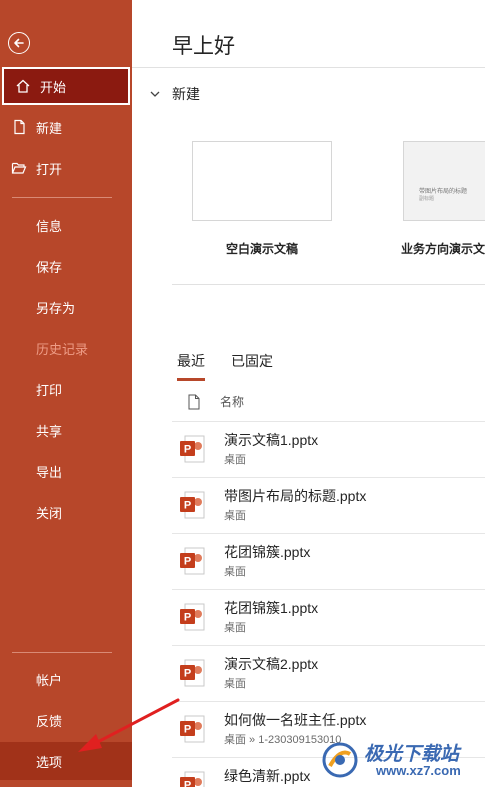 The width and height of the screenshot is (485, 787). I want to click on section-divider, so click(328, 284).